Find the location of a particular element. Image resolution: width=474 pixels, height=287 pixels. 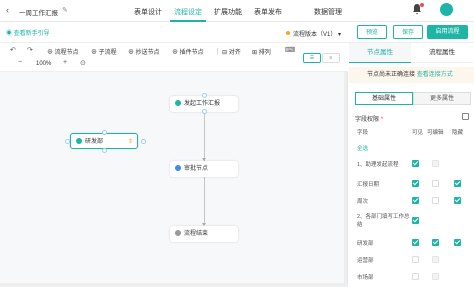

sub-flow-tool: ⊕ 子流程 is located at coordinates (104, 51).